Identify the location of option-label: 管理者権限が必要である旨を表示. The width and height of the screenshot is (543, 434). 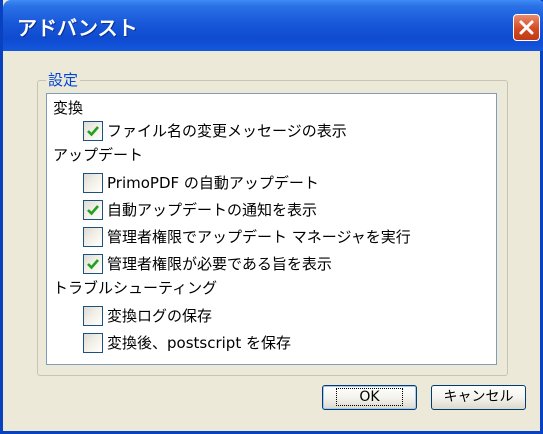
(219, 264).